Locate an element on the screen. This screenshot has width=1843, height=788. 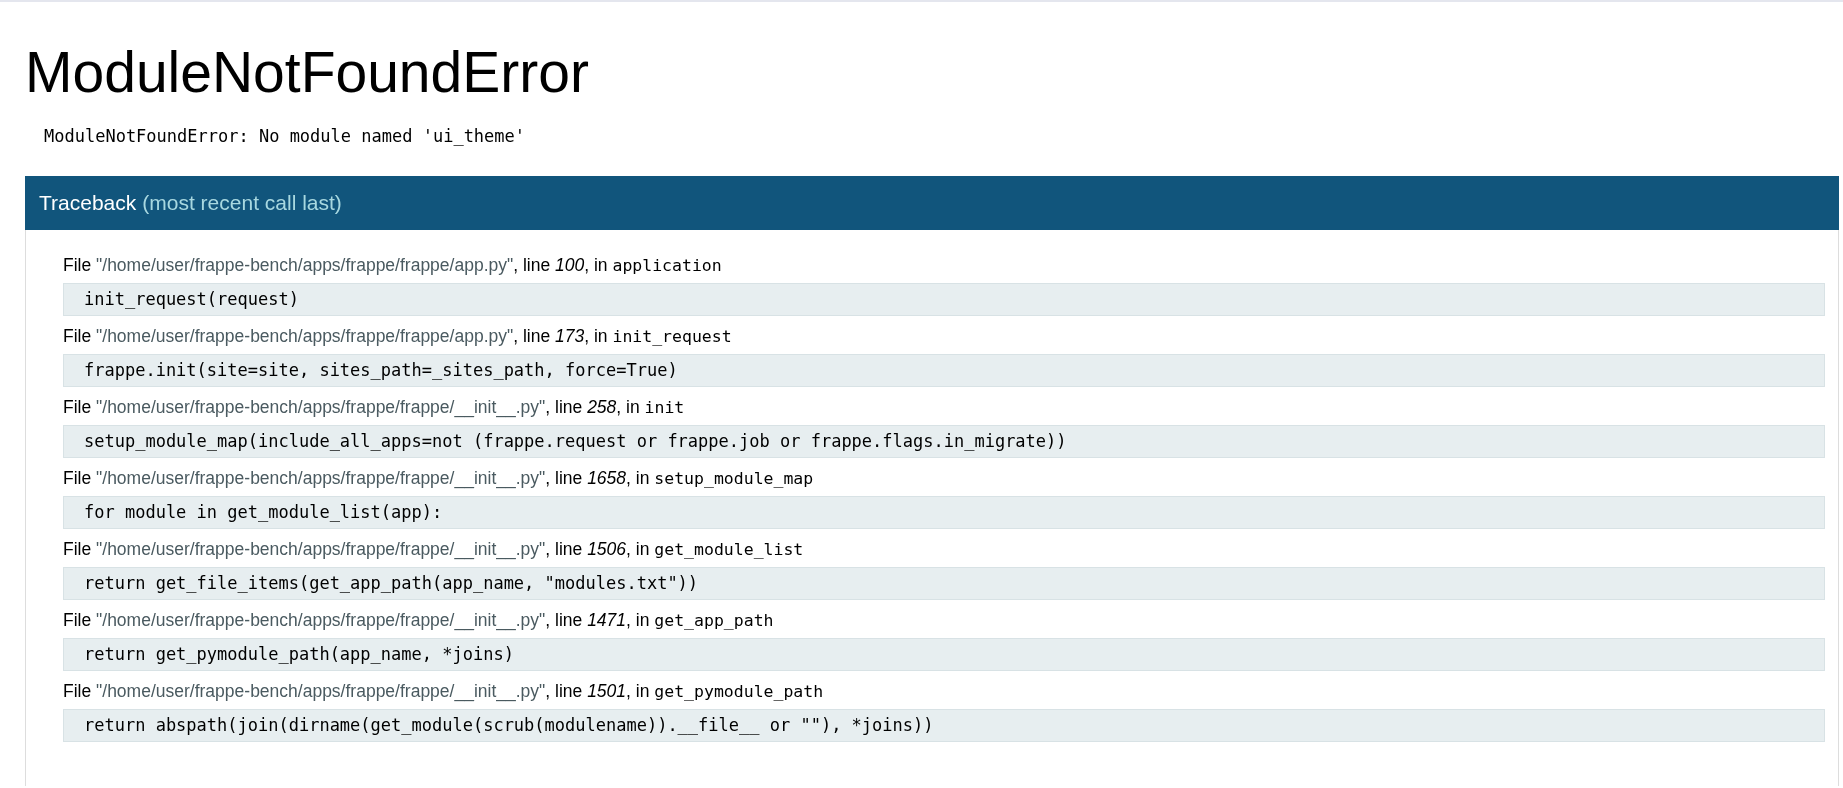
frame-location: File "/home/user/frappe-bench/apps/frappe/frappe/app.py", line 173, in init_request is located at coordinates (398, 336).